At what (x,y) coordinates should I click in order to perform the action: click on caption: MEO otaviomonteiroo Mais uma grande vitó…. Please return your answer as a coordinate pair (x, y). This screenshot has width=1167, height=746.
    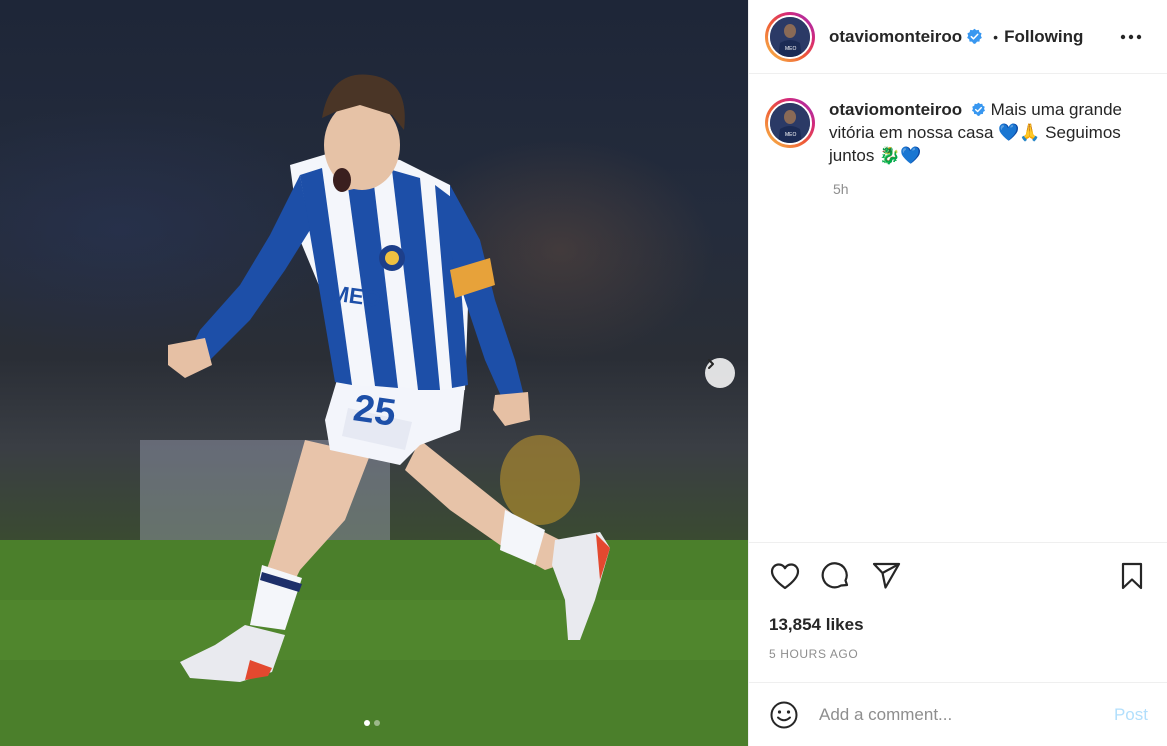
    Looking at the image, I should click on (958, 132).